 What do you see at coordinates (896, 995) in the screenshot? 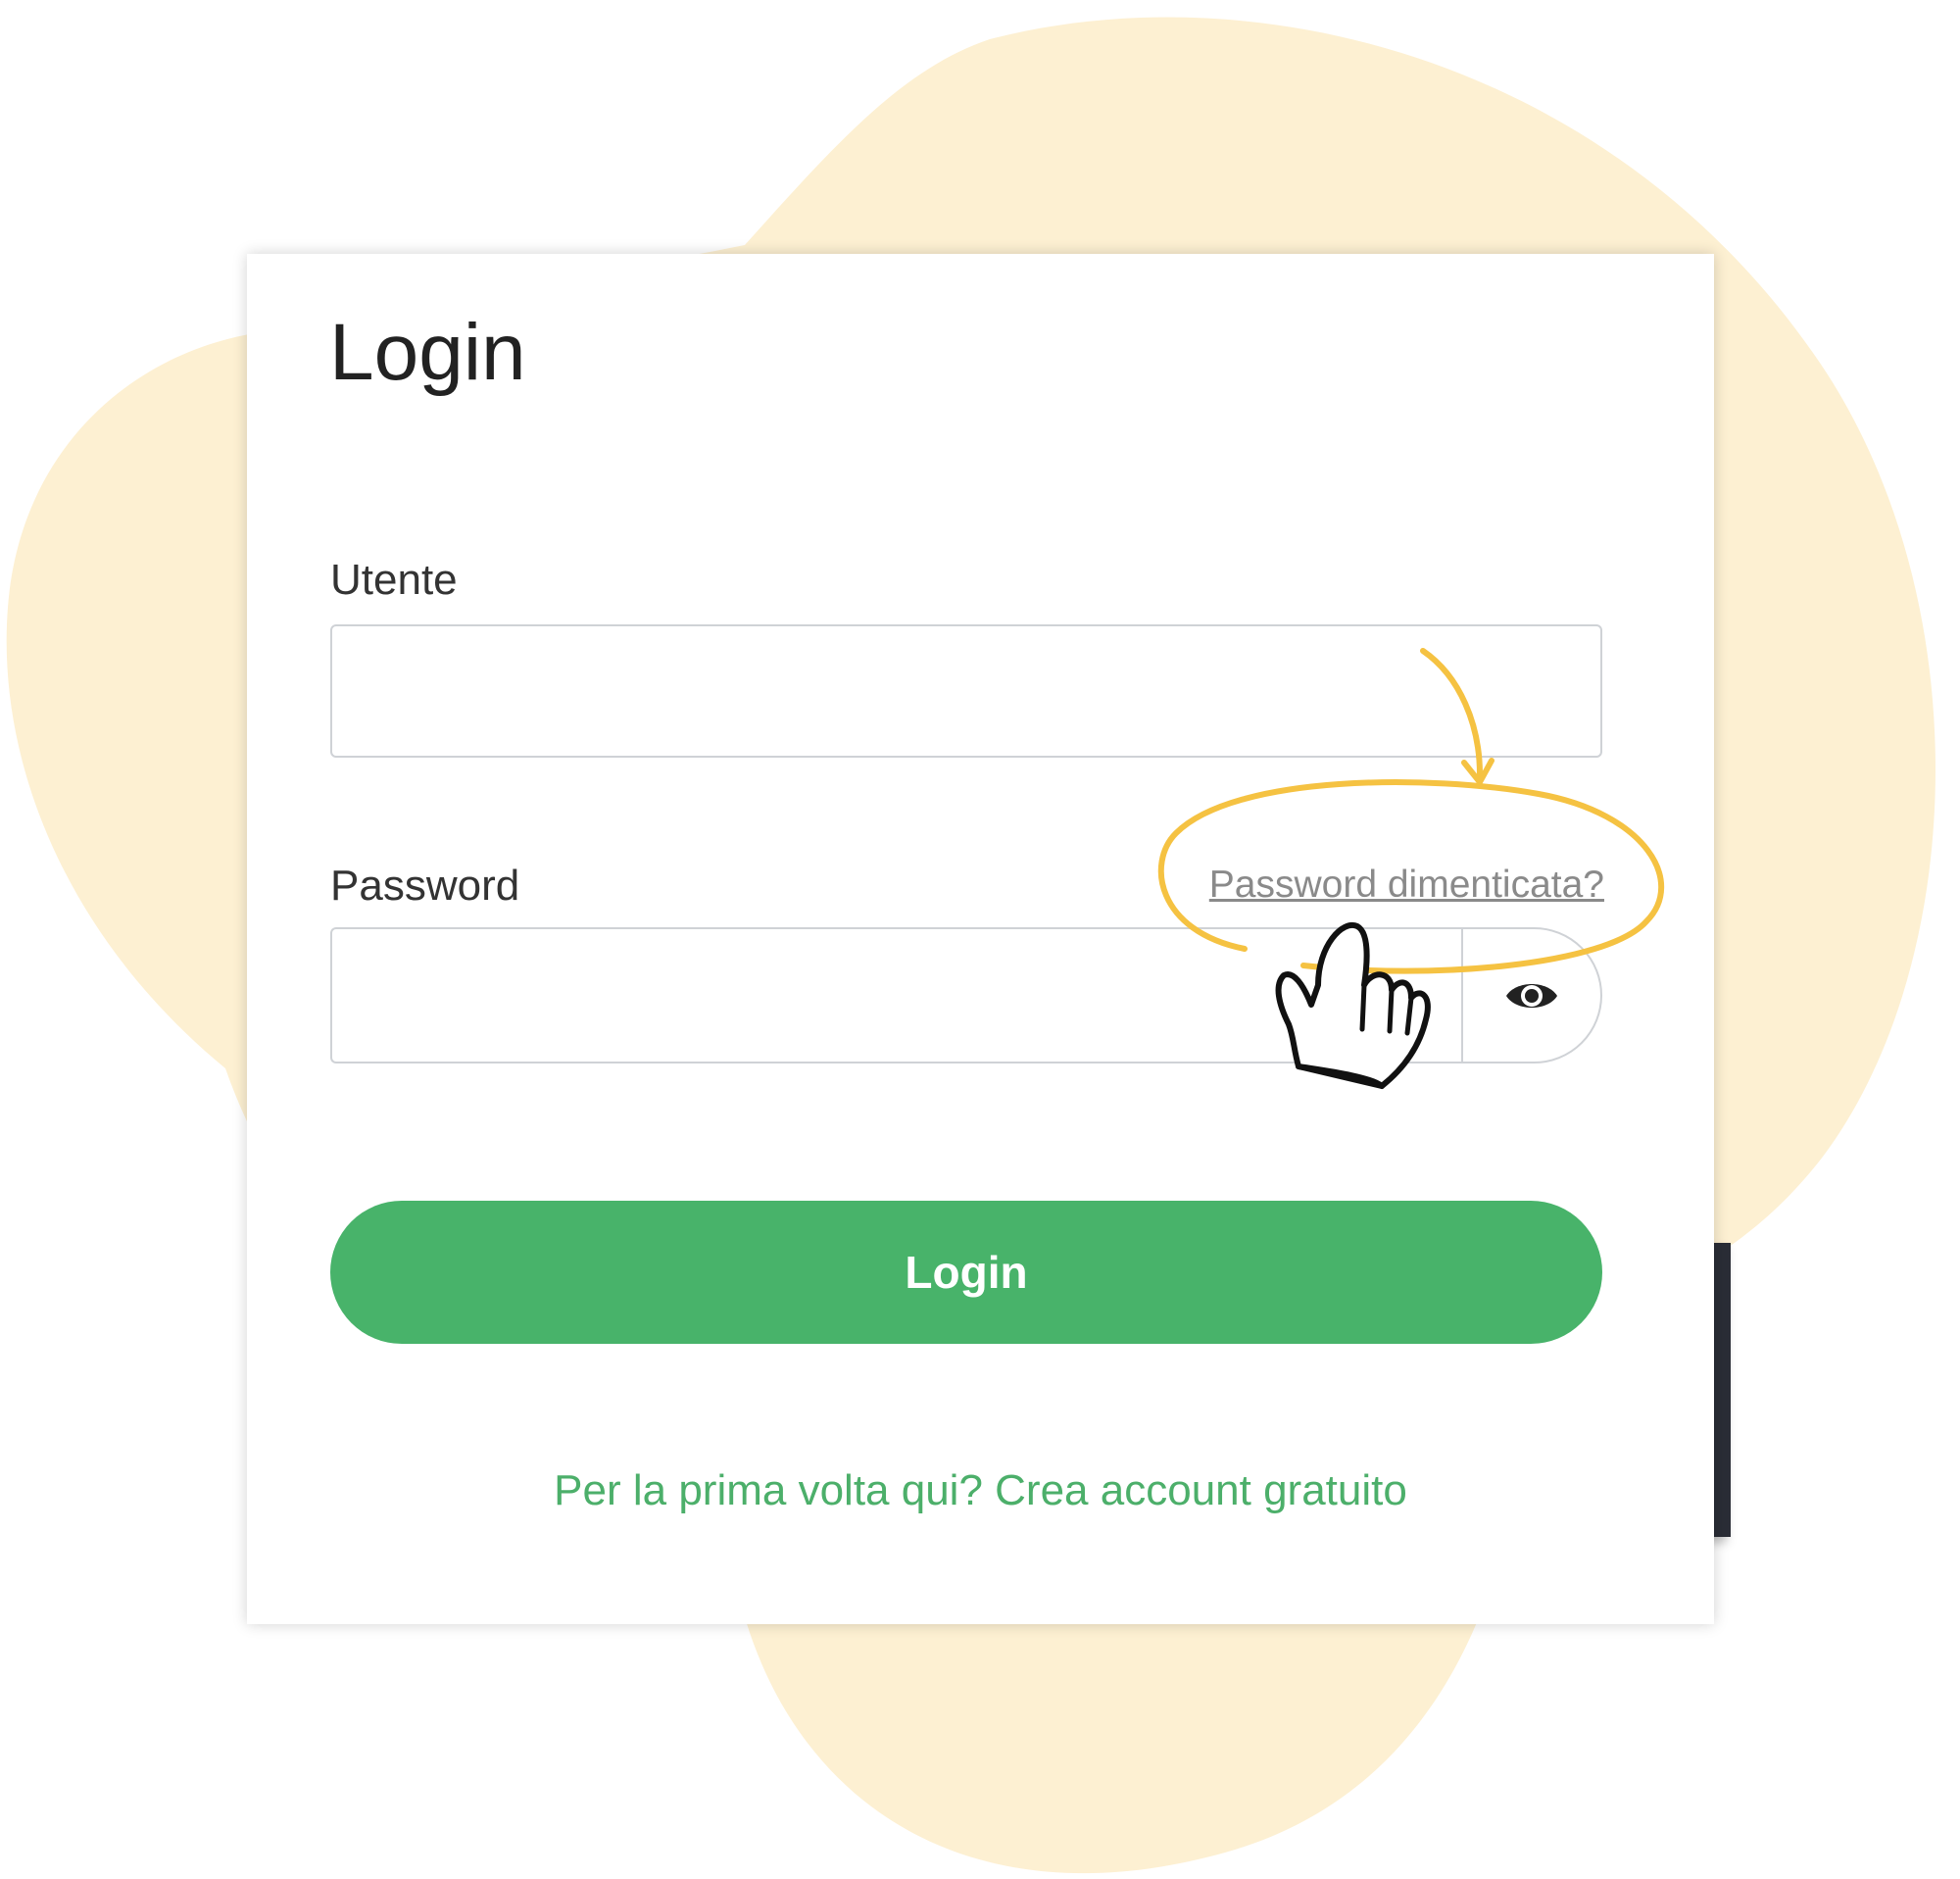
I see `password-input` at bounding box center [896, 995].